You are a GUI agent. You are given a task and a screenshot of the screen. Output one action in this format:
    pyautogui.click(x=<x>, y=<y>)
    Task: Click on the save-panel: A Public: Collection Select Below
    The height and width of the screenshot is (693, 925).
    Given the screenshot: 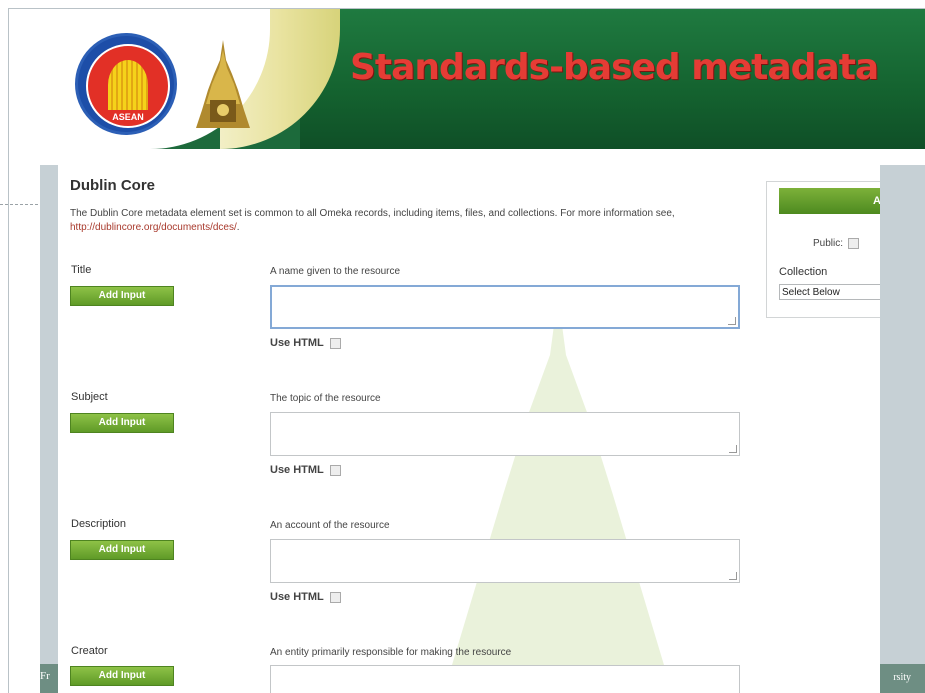 What is the action you would take?
    pyautogui.click(x=823, y=249)
    